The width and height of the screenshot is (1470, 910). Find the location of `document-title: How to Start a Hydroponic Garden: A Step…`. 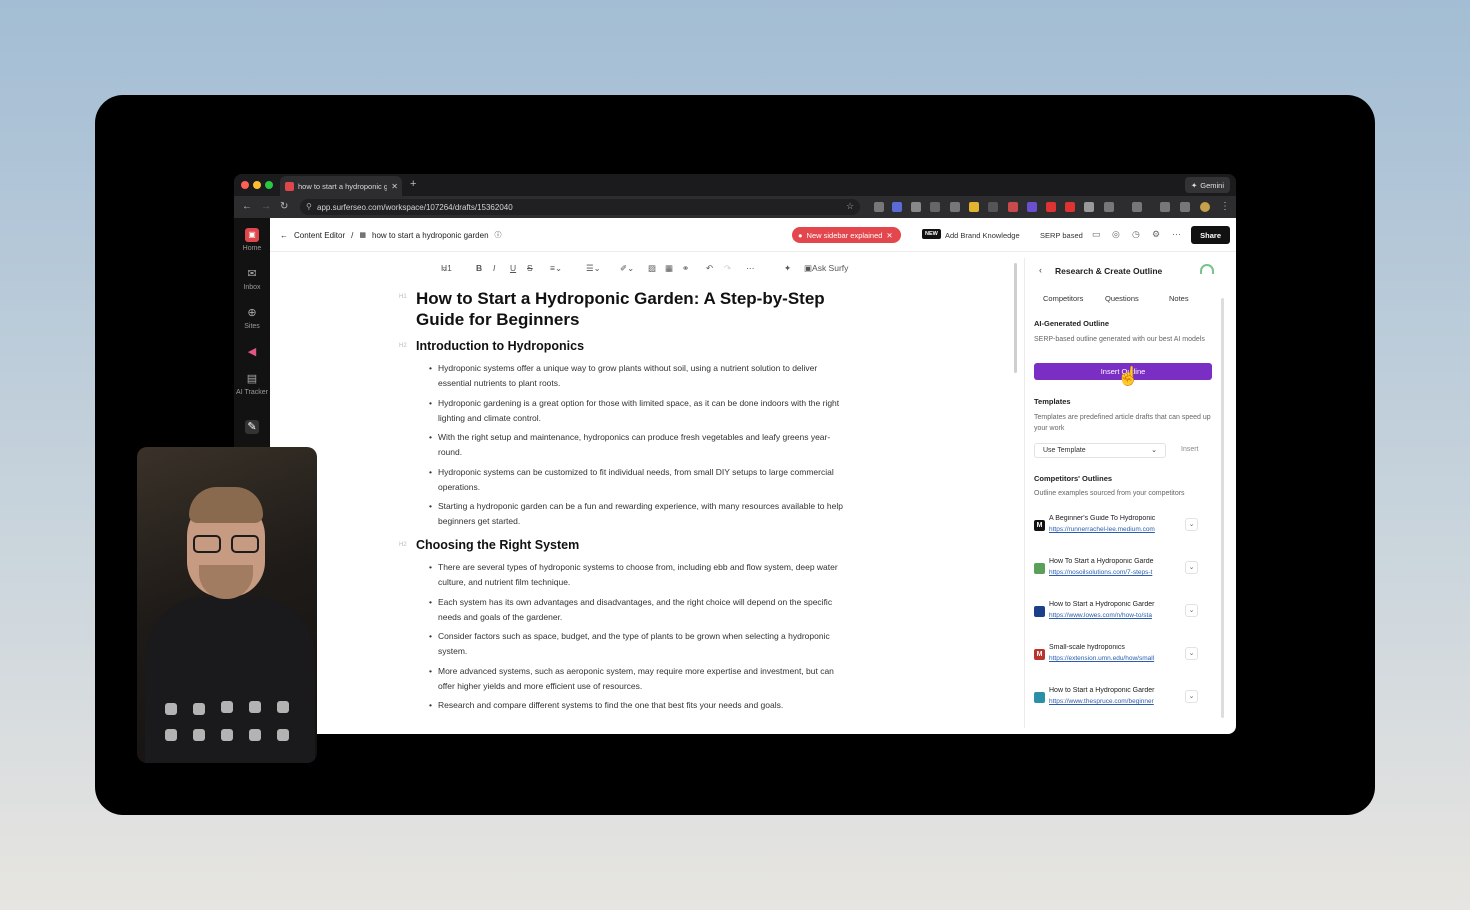

document-title: How to Start a Hydroponic Garden: A Step… is located at coordinates (631, 309).